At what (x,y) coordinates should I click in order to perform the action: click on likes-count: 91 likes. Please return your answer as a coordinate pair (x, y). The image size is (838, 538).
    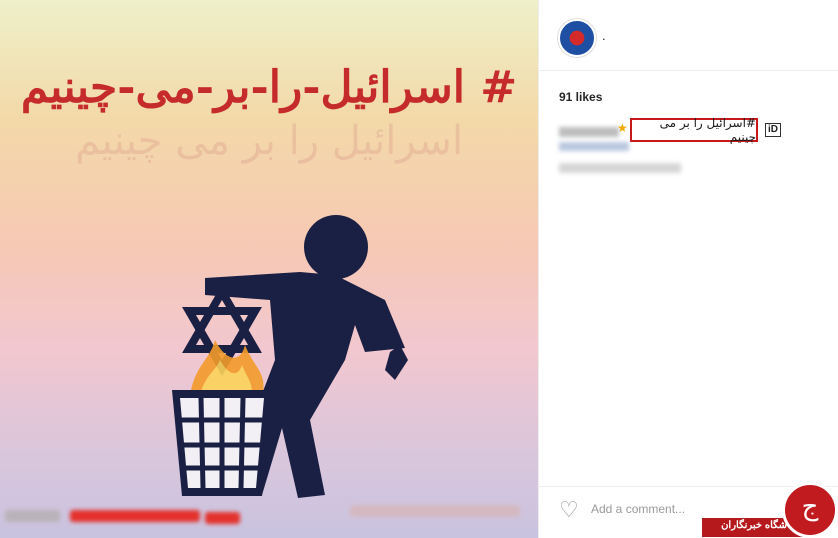
    Looking at the image, I should click on (580, 97).